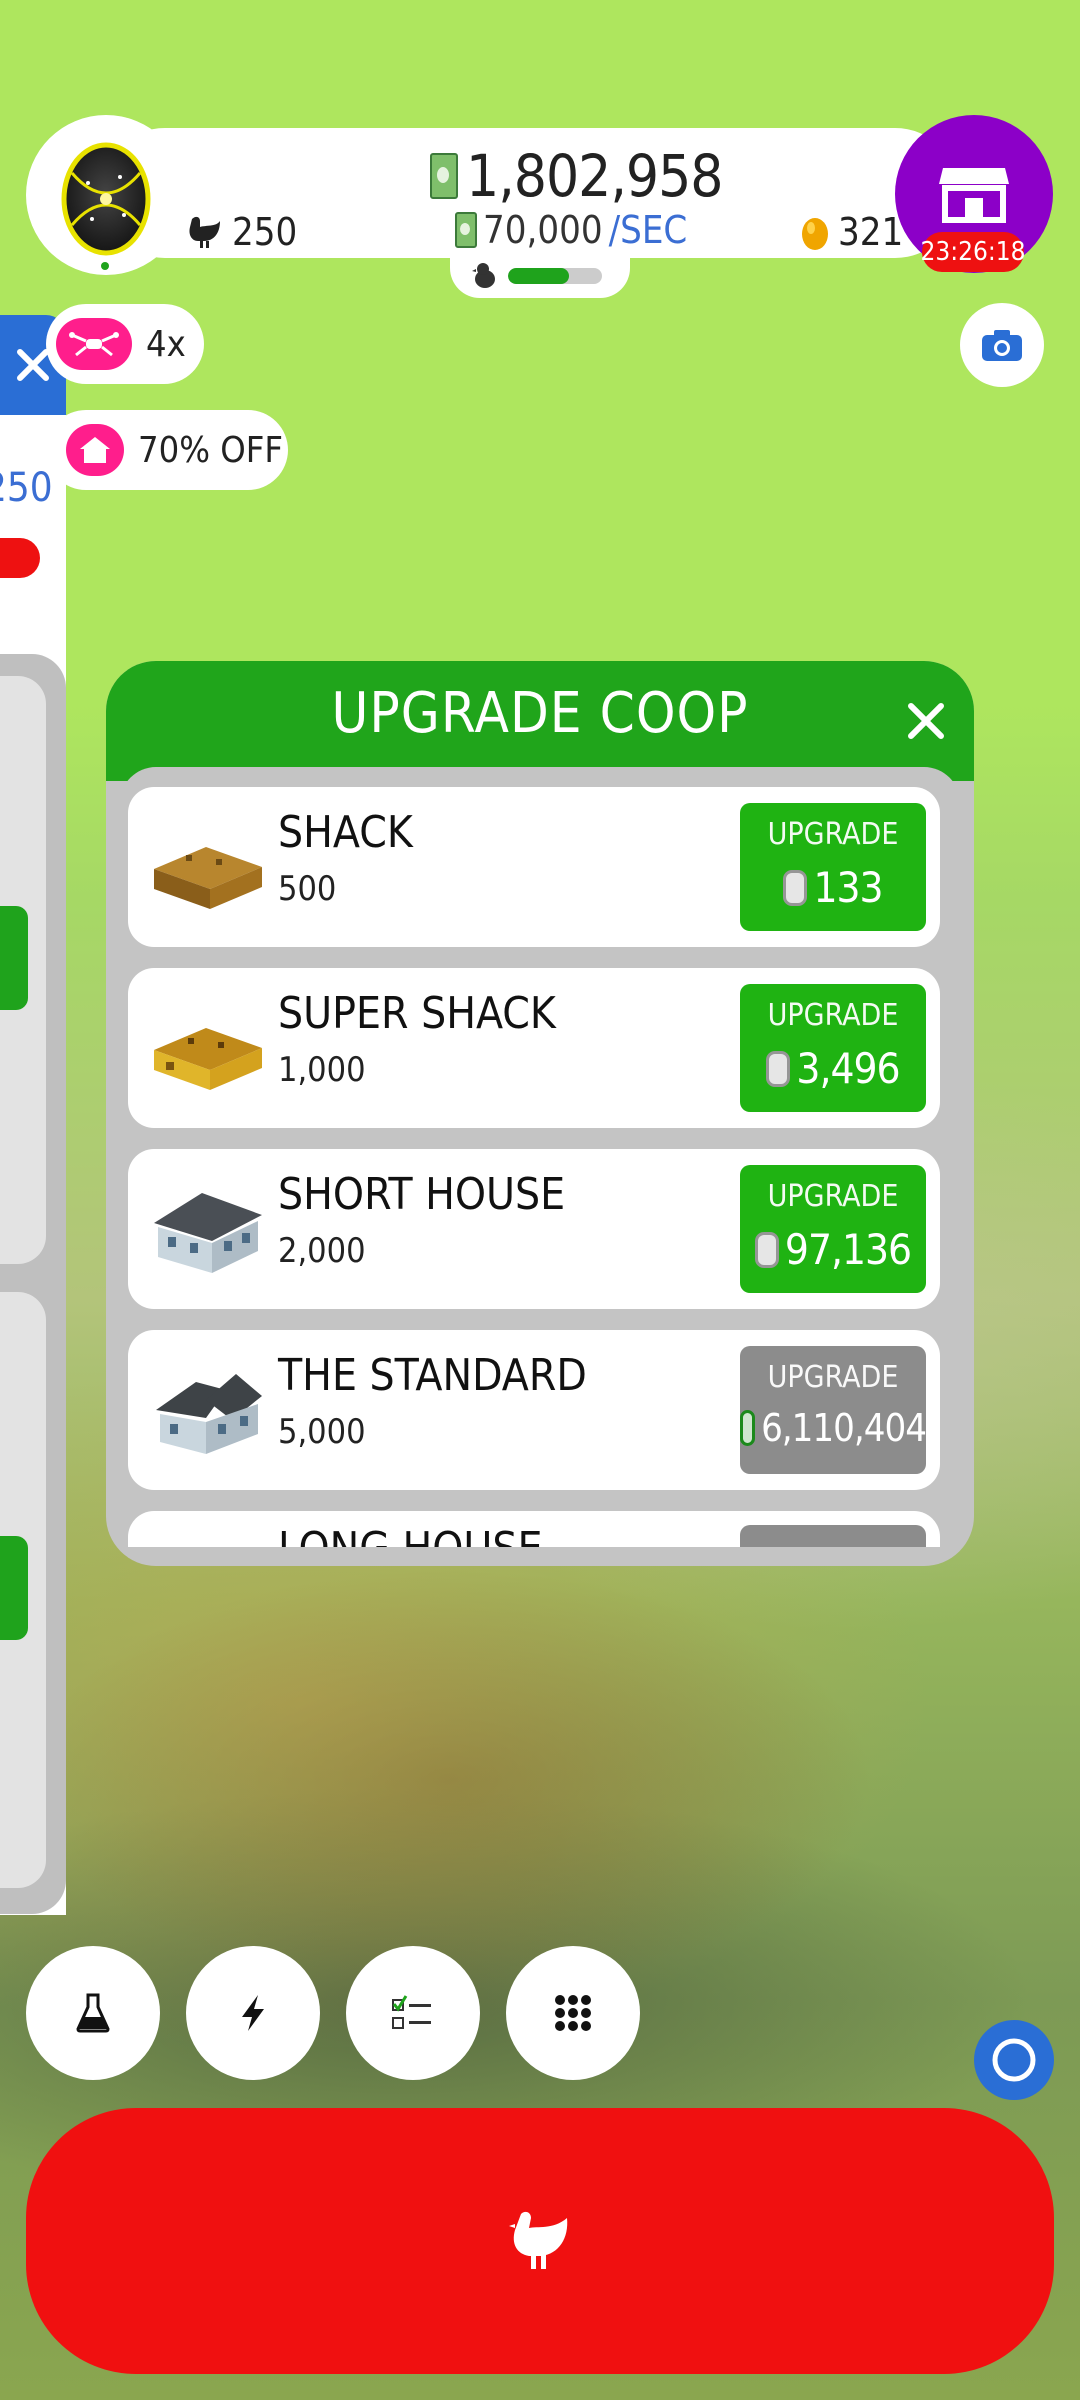  What do you see at coordinates (432, 1375) in the screenshot?
I see `coop-name: THE STANDARD` at bounding box center [432, 1375].